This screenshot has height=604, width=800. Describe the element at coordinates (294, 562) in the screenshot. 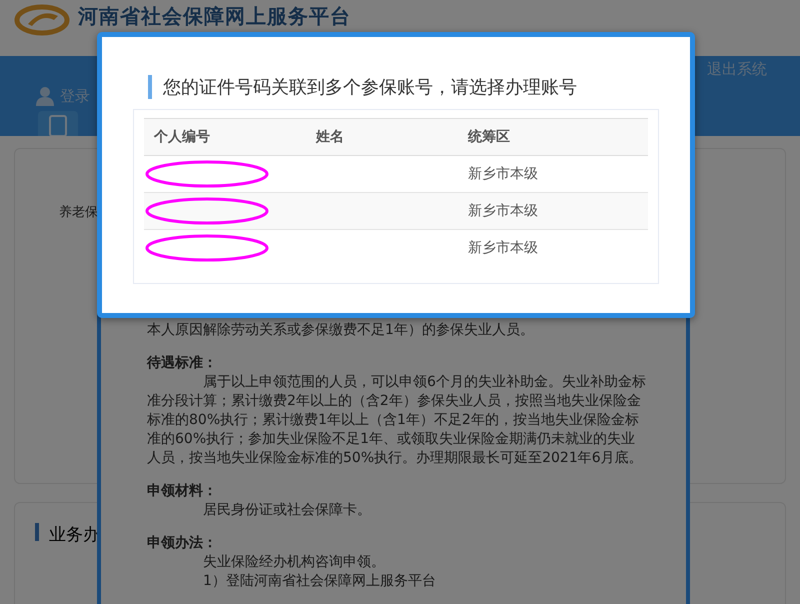

I see `notice-paragraph: 失业保险经办机构咨询申领。` at that location.